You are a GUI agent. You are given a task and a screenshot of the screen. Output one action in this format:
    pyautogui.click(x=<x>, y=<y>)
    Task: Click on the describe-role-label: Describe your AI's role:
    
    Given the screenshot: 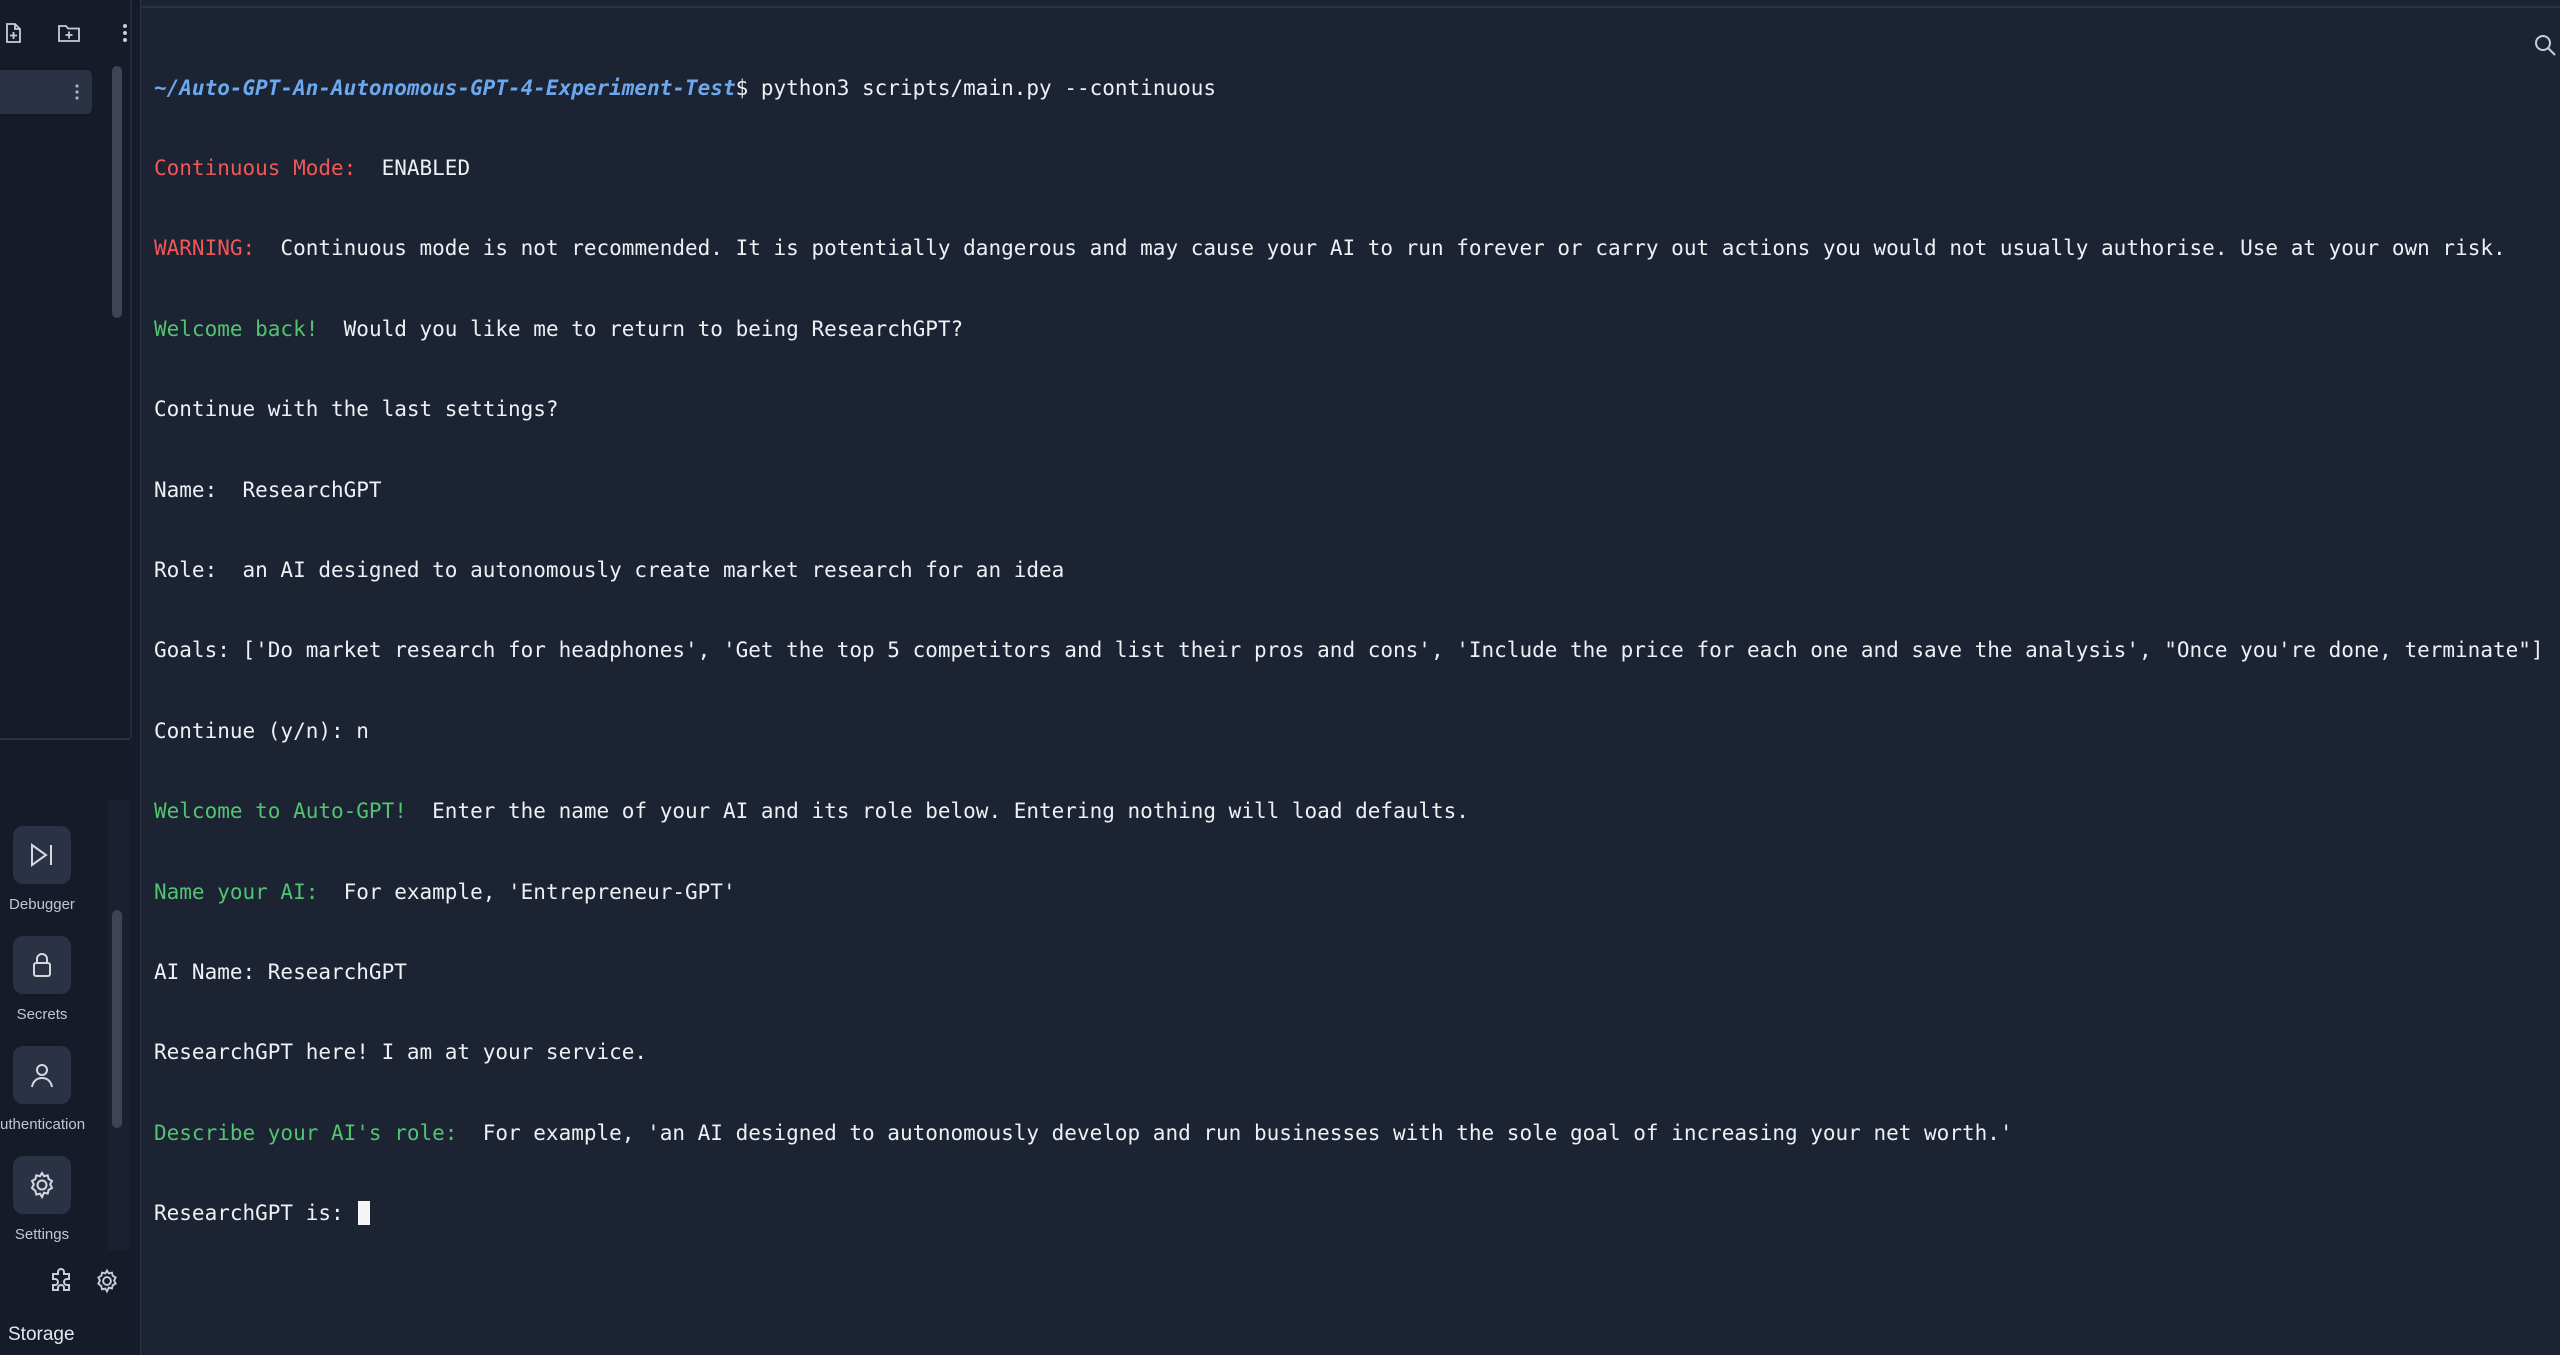 What is the action you would take?
    pyautogui.click(x=312, y=1132)
    